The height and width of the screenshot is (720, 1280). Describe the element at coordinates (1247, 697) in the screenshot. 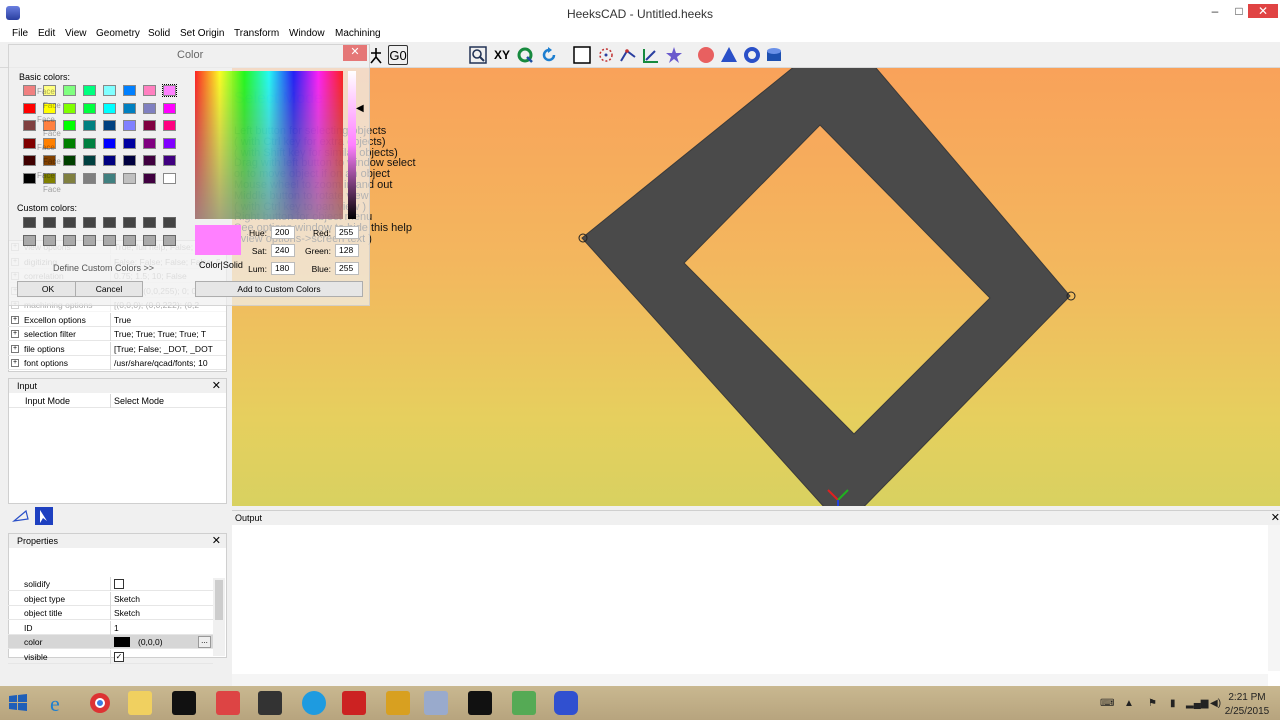

I see `clock-time: 2:21 PM` at that location.